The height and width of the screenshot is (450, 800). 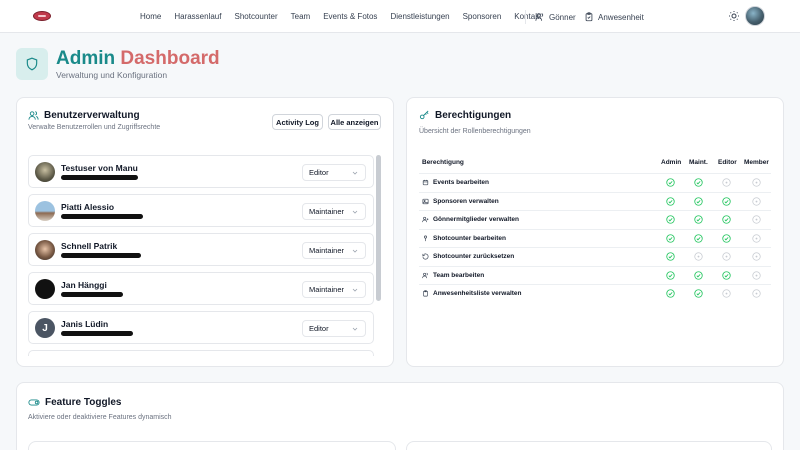 I want to click on brand-logo, so click(x=42, y=16).